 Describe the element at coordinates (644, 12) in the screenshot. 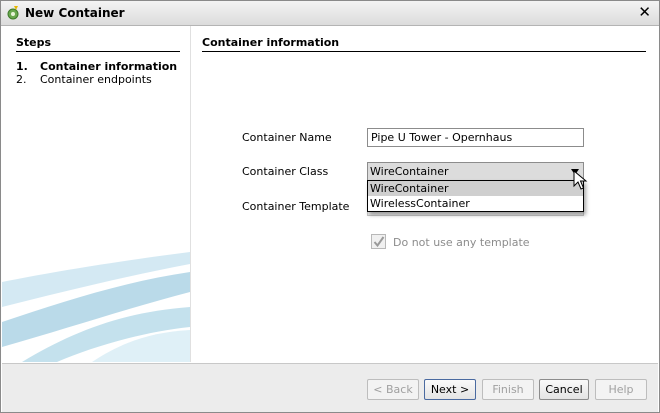

I see `close-icon: ✕` at that location.